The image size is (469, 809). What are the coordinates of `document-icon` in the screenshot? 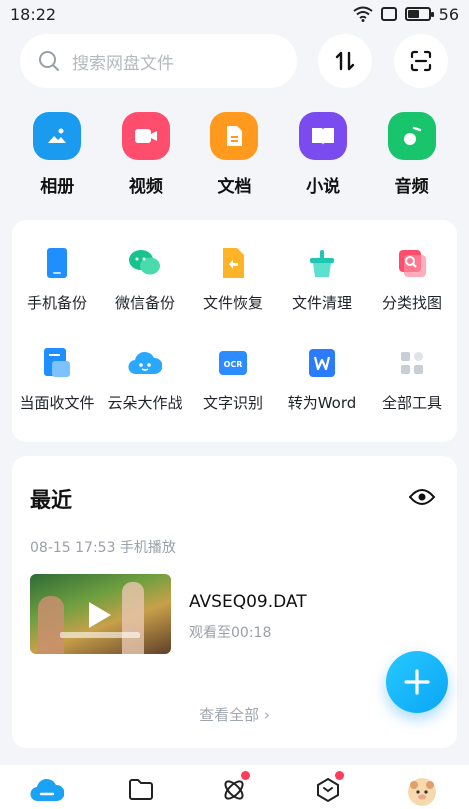 It's located at (234, 136).